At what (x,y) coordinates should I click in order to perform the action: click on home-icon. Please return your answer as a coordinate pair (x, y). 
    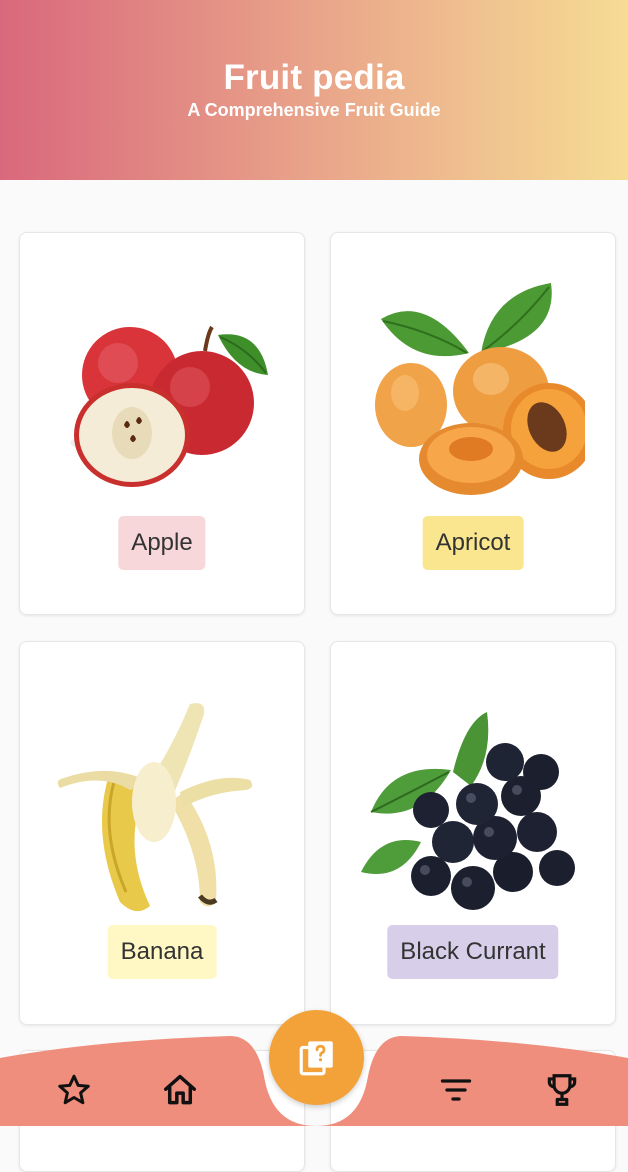
    Looking at the image, I should click on (180, 1089).